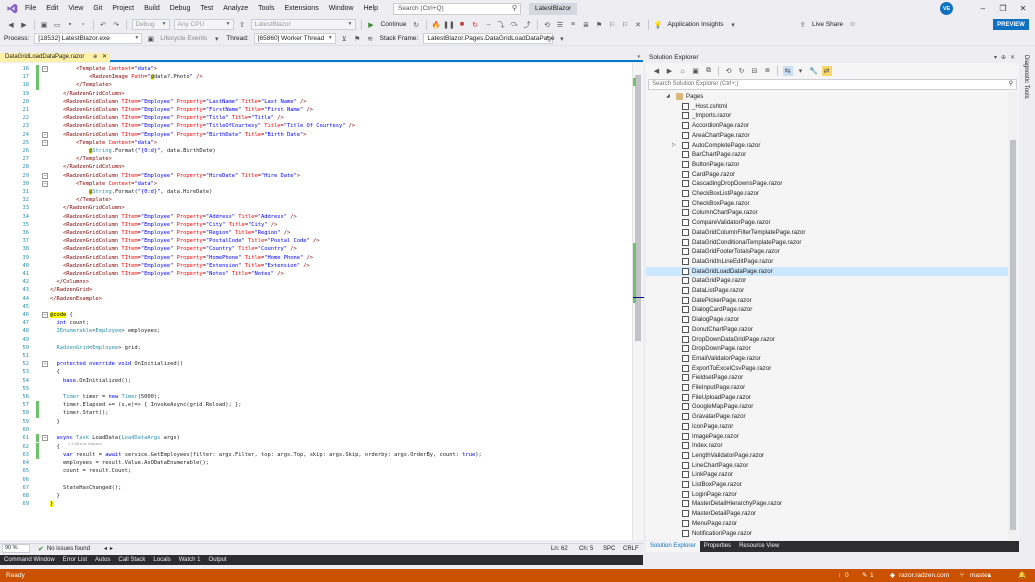 The height and width of the screenshot is (582, 1035). I want to click on prev-bookmark-icon: ⚐, so click(612, 25).